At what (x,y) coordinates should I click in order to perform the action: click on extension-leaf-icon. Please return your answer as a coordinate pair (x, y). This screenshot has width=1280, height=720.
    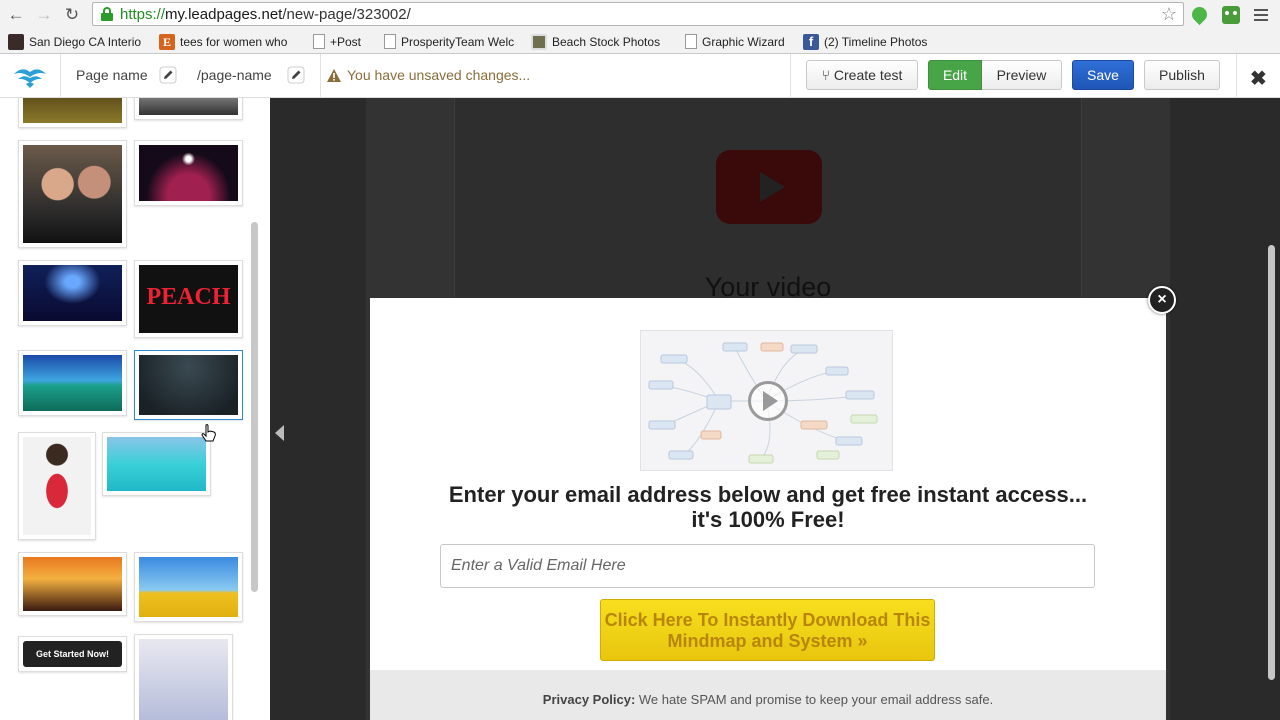
    Looking at the image, I should click on (1199, 14).